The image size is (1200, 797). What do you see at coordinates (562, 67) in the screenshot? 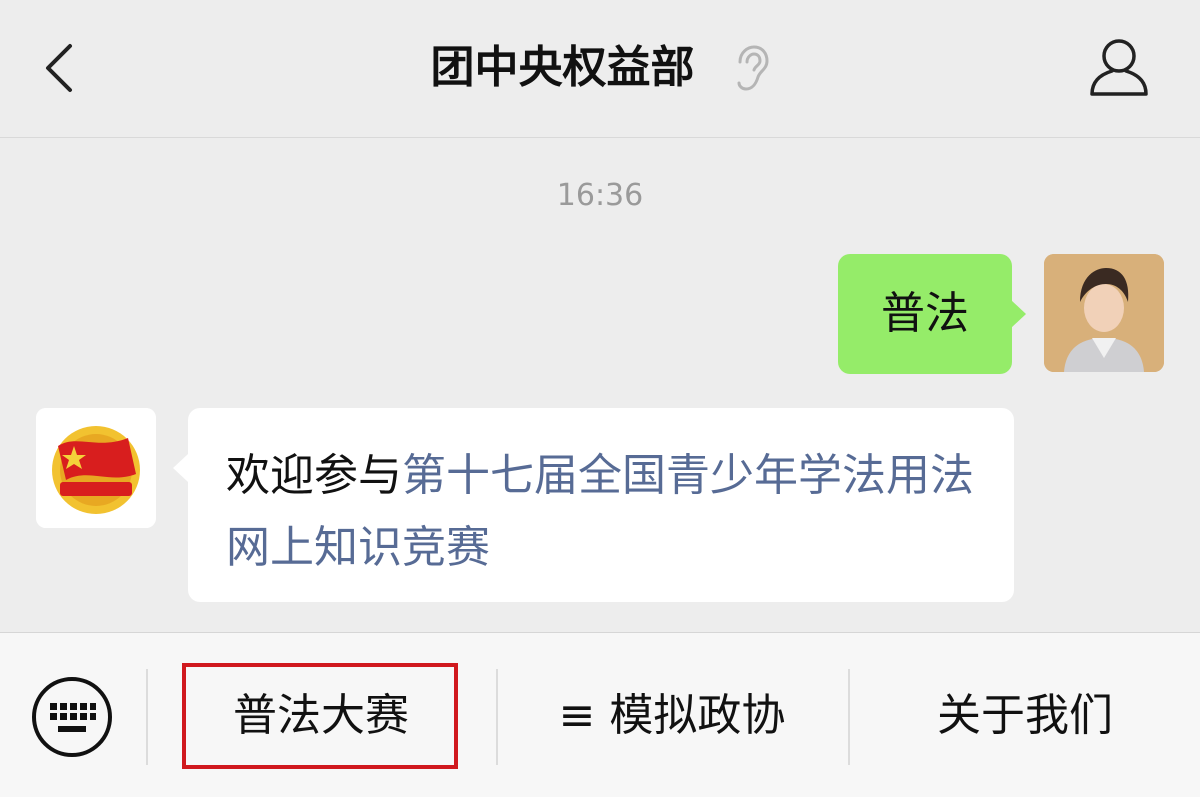
I see `chat-title: 团中央权益部` at bounding box center [562, 67].